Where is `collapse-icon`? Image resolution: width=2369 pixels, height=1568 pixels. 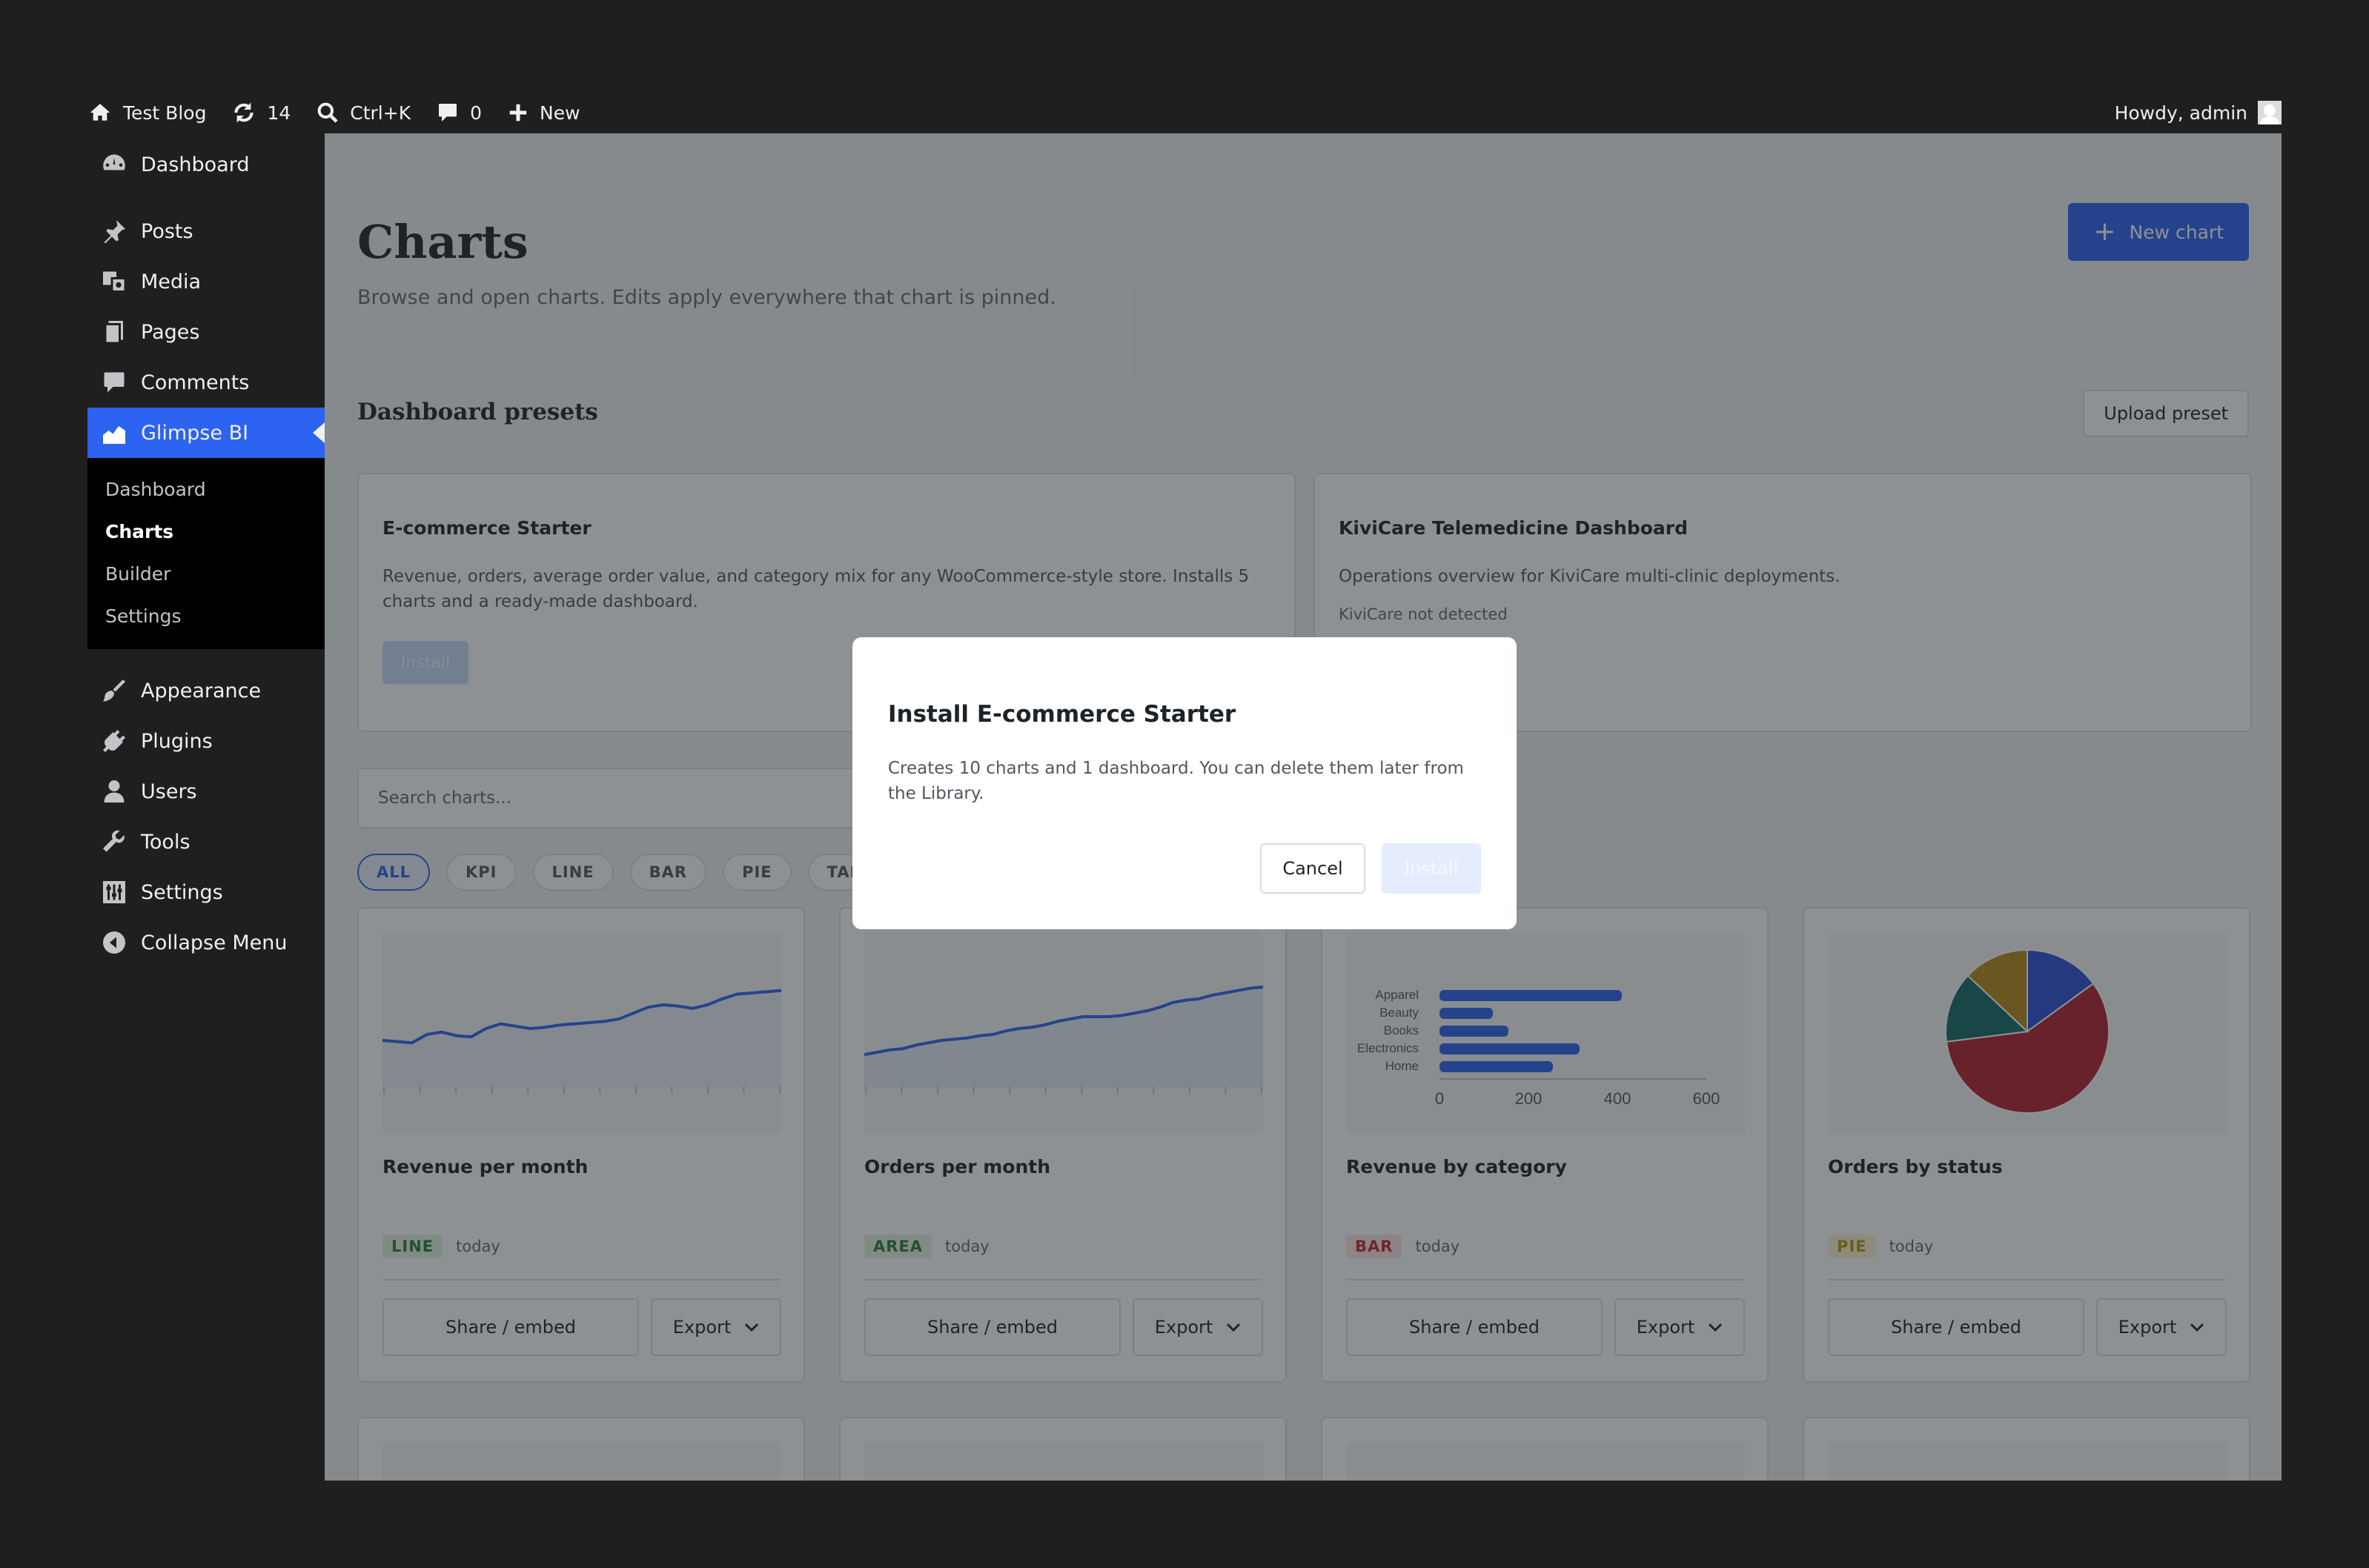 collapse-icon is located at coordinates (114, 942).